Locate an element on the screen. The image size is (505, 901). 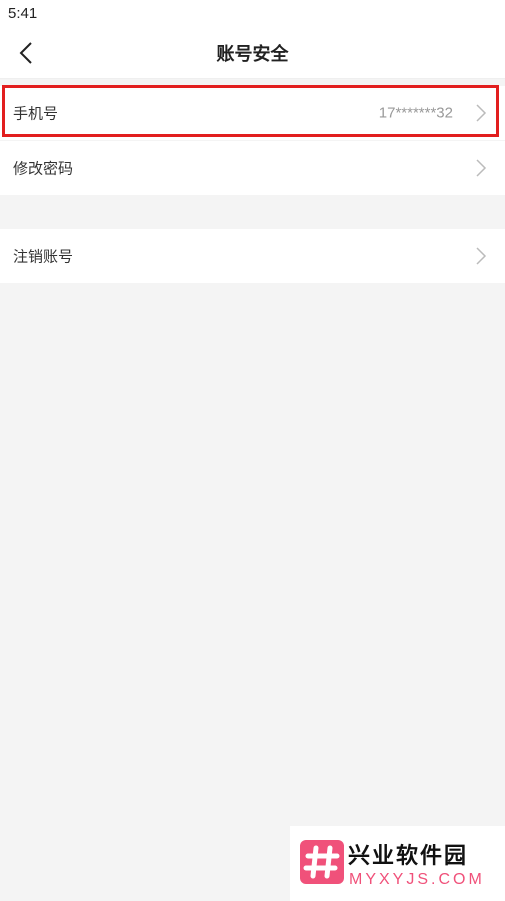
watermark: 兴业软件园 MYXYJS.COM is located at coordinates (397, 863).